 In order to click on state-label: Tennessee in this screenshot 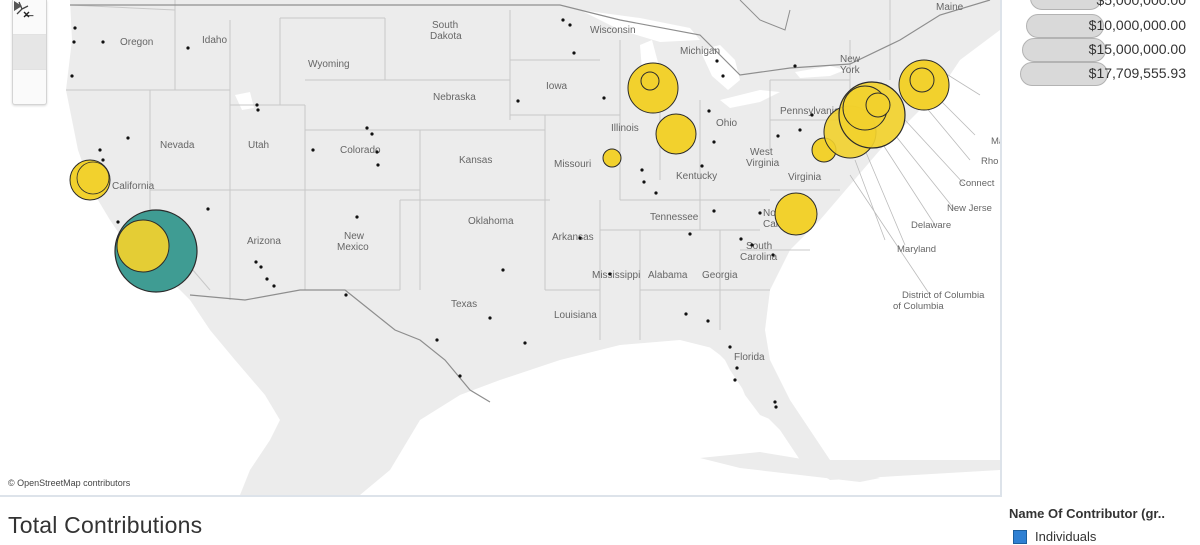, I will do `click(674, 217)`.